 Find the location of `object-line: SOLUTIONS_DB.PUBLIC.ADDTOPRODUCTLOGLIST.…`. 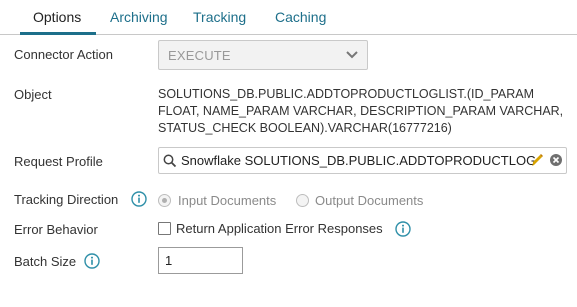

object-line: SOLUTIONS_DB.PUBLIC.ADDTOPRODUCTLOGLIST.… is located at coordinates (346, 94).